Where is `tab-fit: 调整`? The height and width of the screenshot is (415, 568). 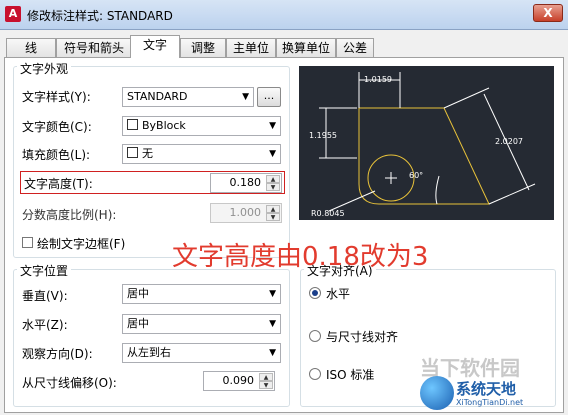 tab-fit: 调整 is located at coordinates (203, 47).